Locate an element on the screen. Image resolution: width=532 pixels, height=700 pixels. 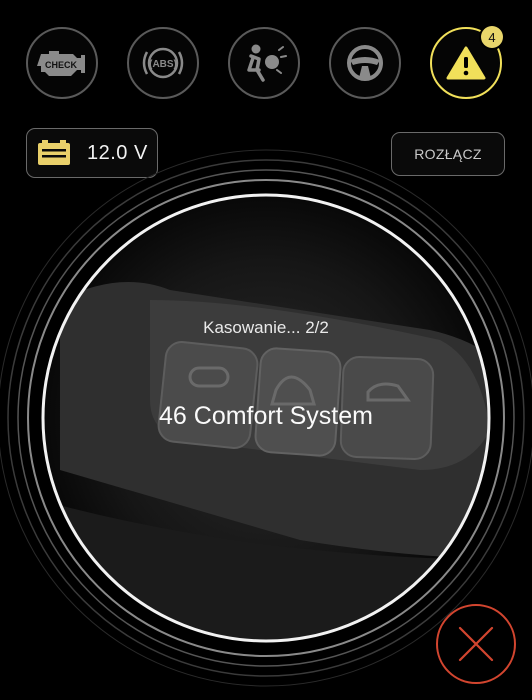
close-icon is located at coordinates (476, 644).